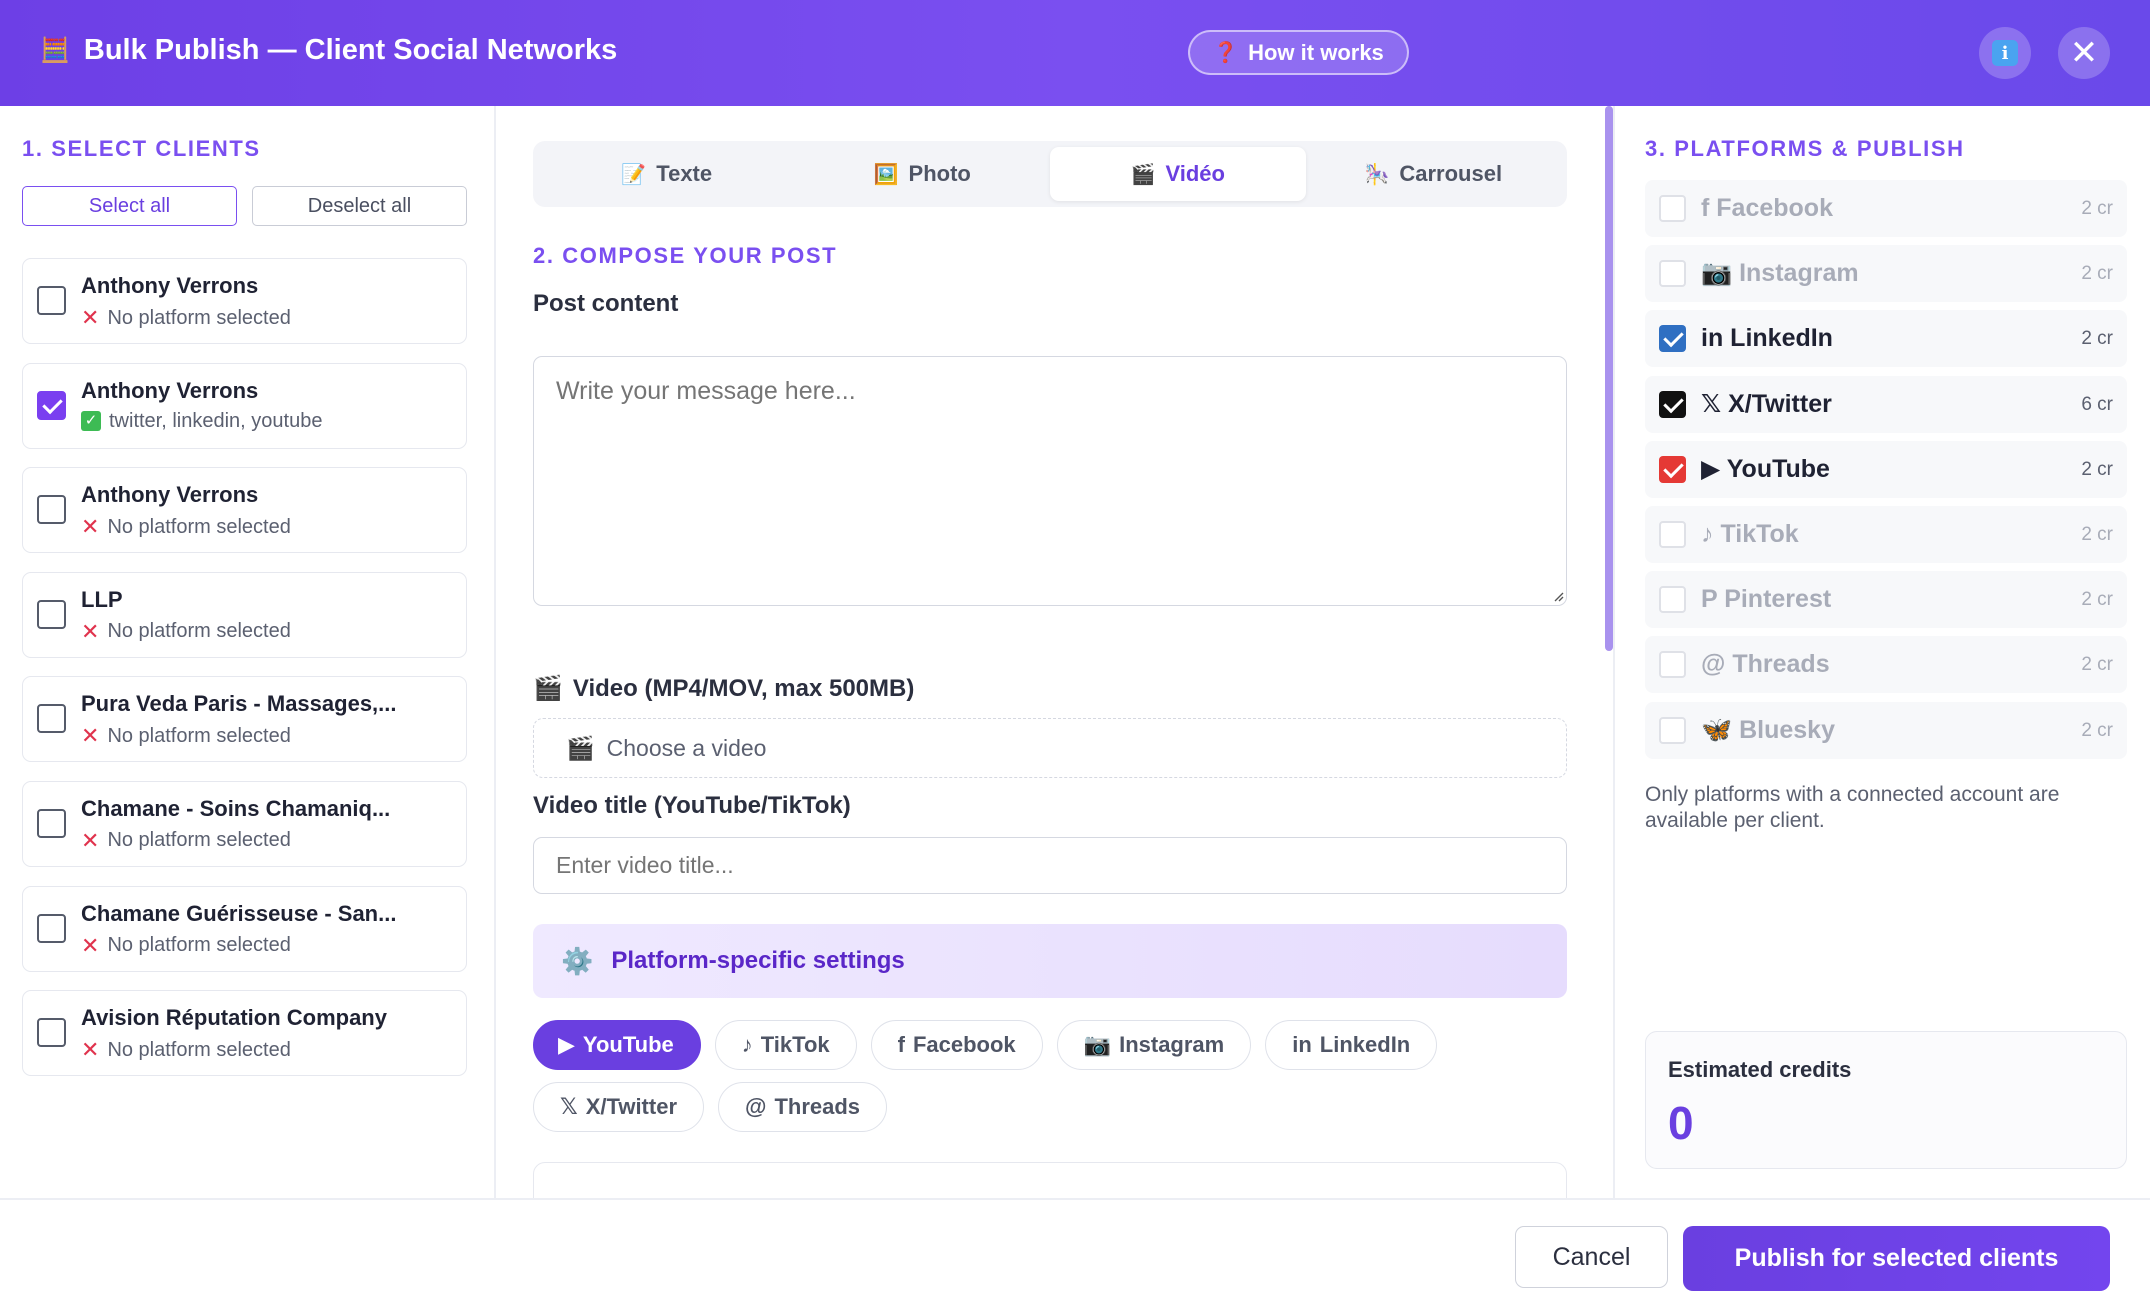 This screenshot has height=1308, width=2150. I want to click on how-it-works-button: ❓ How it works, so click(1298, 52).